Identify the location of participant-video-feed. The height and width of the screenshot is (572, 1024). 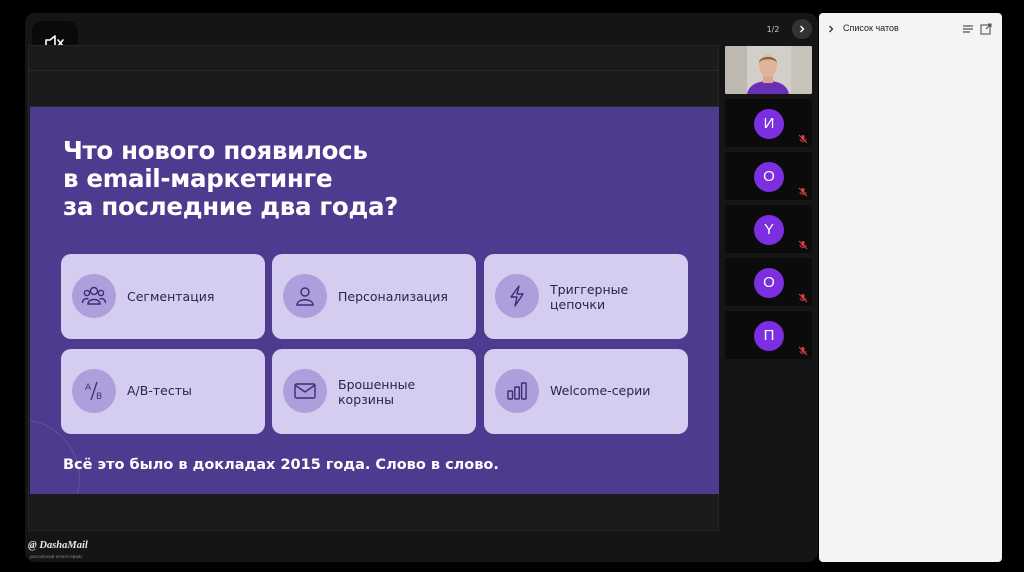
(768, 70).